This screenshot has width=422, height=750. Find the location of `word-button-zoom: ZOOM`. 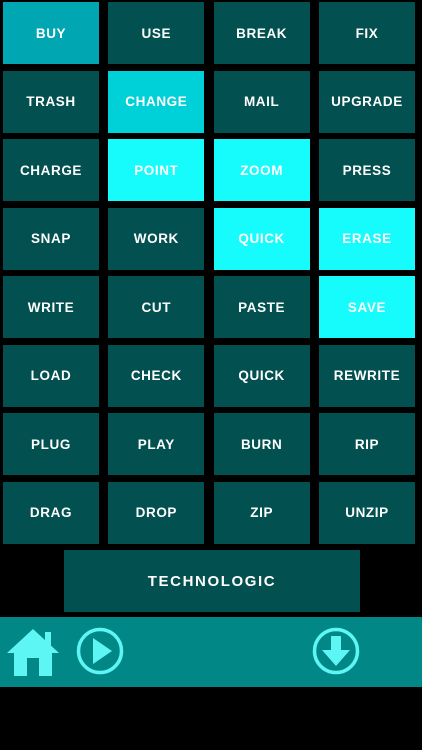

word-button-zoom: ZOOM is located at coordinates (261, 170).